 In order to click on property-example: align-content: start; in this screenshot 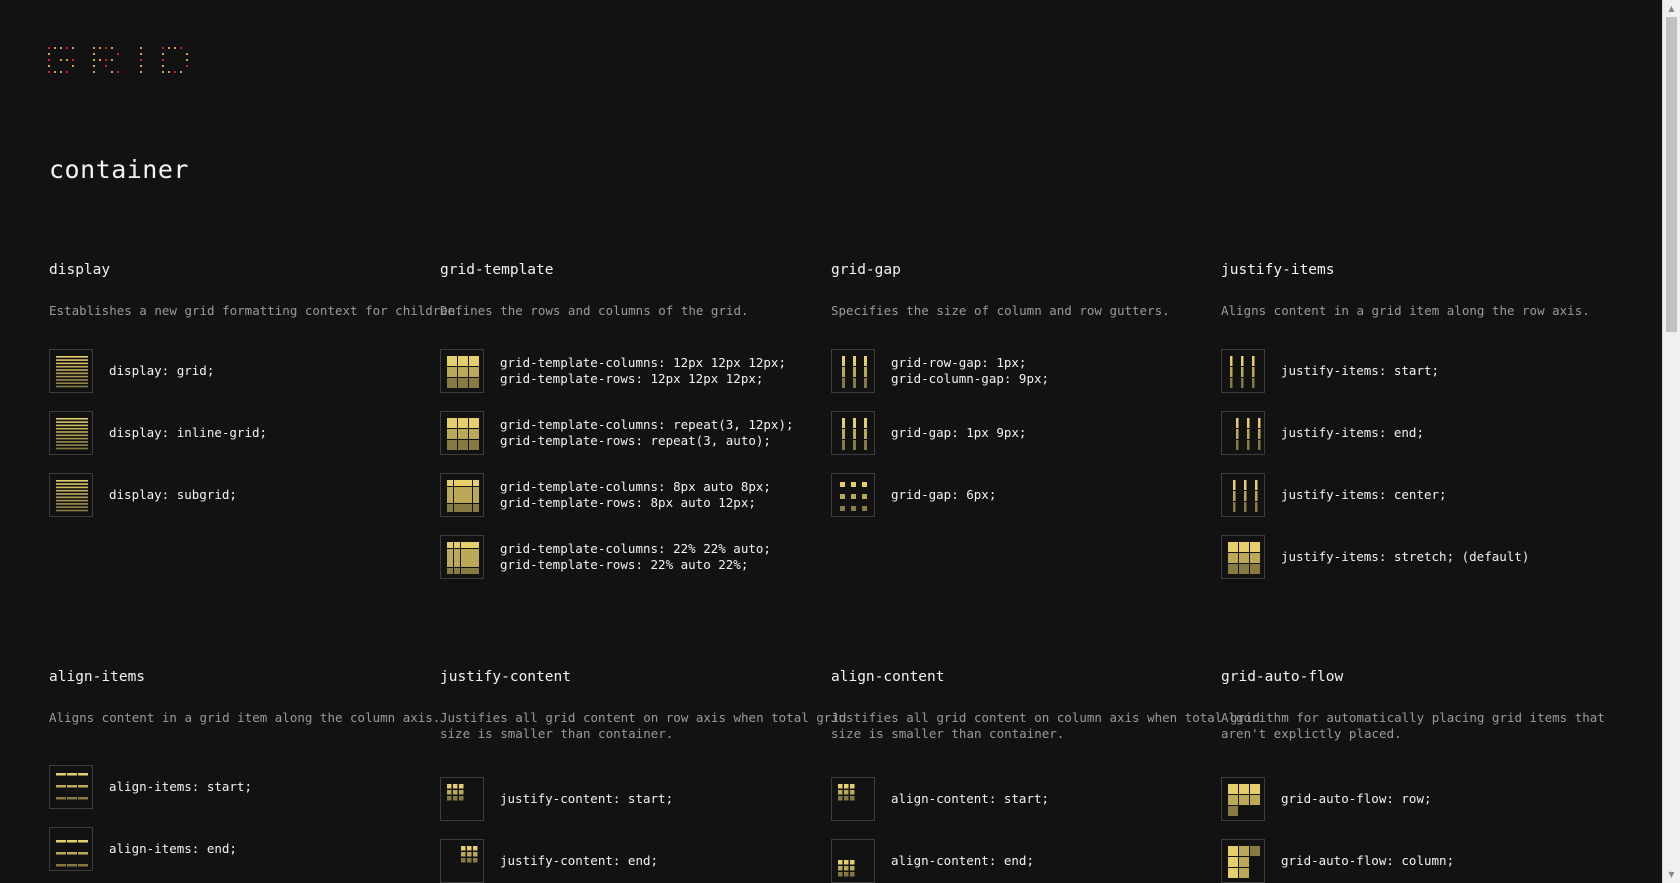, I will do `click(1021, 800)`.